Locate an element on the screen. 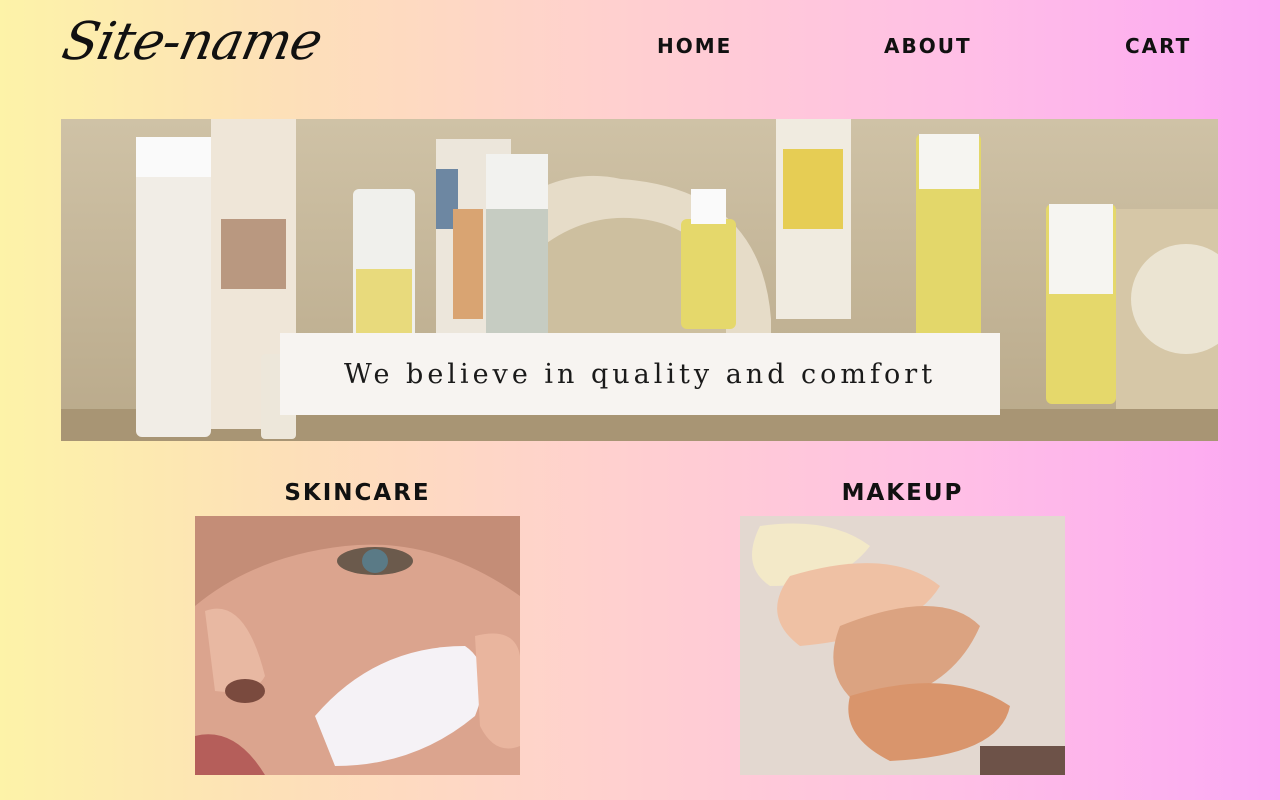  skincare-image is located at coordinates (357, 645).